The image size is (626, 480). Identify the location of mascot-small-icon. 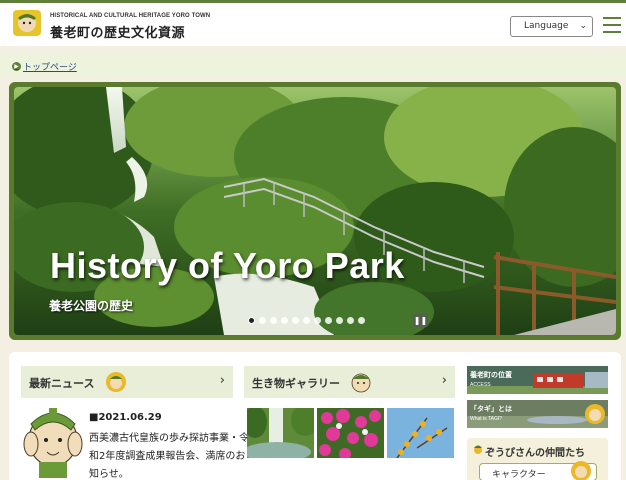
(478, 449).